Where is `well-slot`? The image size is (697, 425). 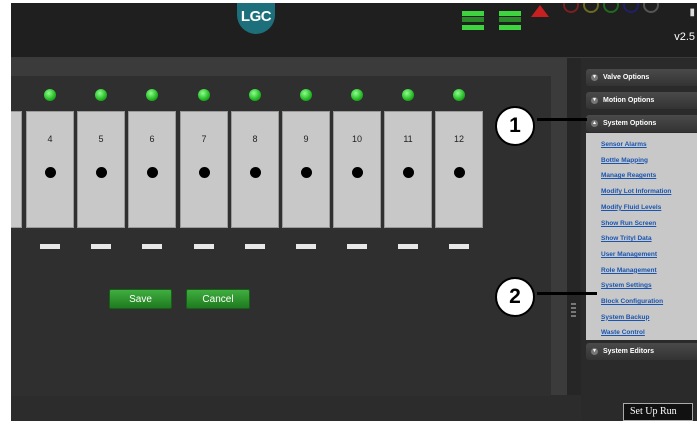
well-slot is located at coordinates (16, 169).